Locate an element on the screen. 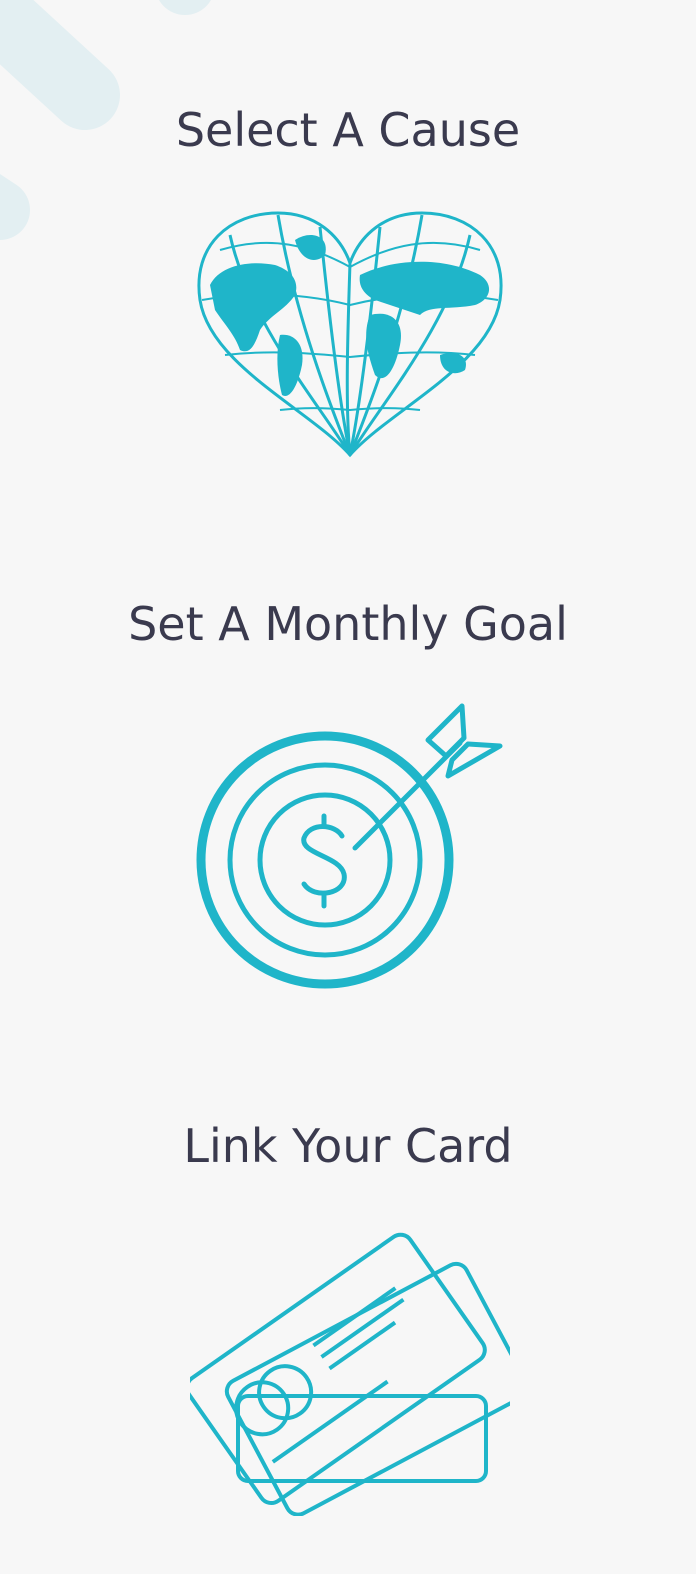  step-title-select-cause: Select A Cause is located at coordinates (348, 130).